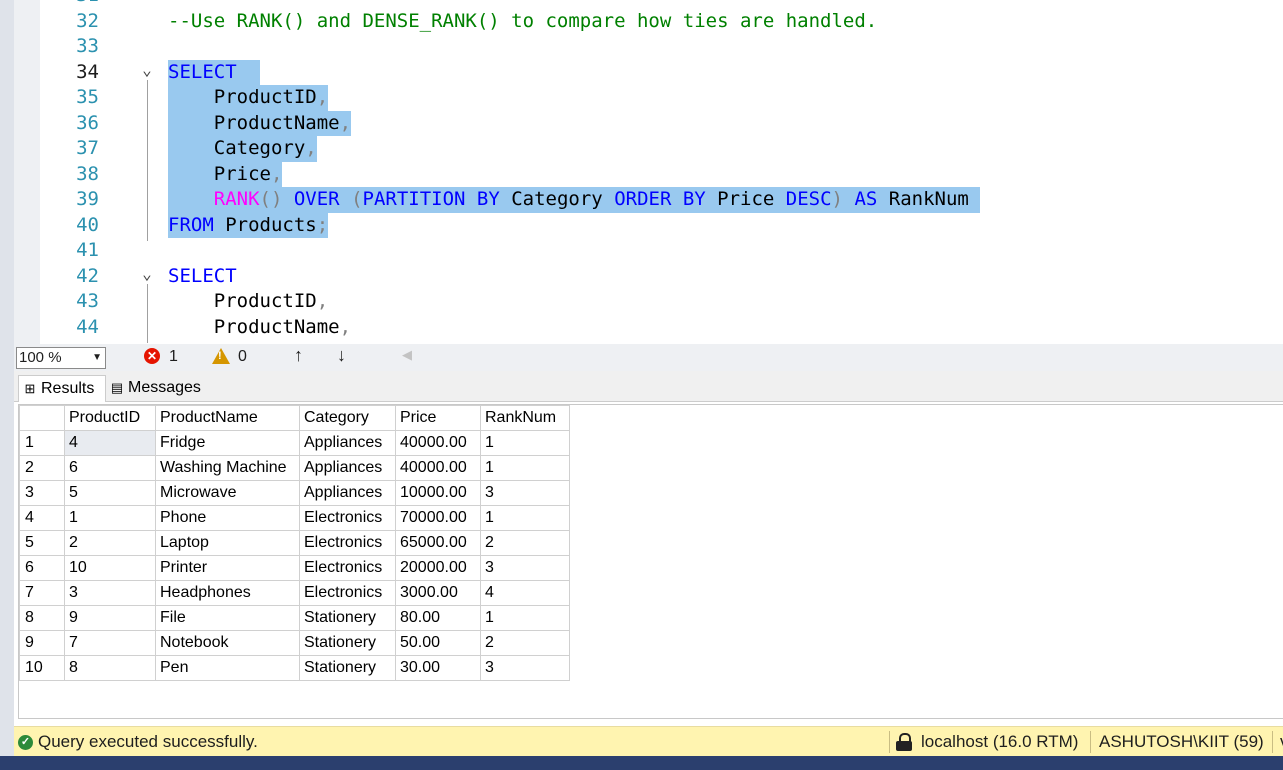 This screenshot has width=1283, height=770. Describe the element at coordinates (42, 668) in the screenshot. I see `row-number: 10` at that location.